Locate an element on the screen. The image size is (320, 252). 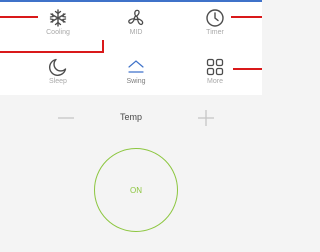
cooling-label: Cooling is located at coordinates (58, 32).